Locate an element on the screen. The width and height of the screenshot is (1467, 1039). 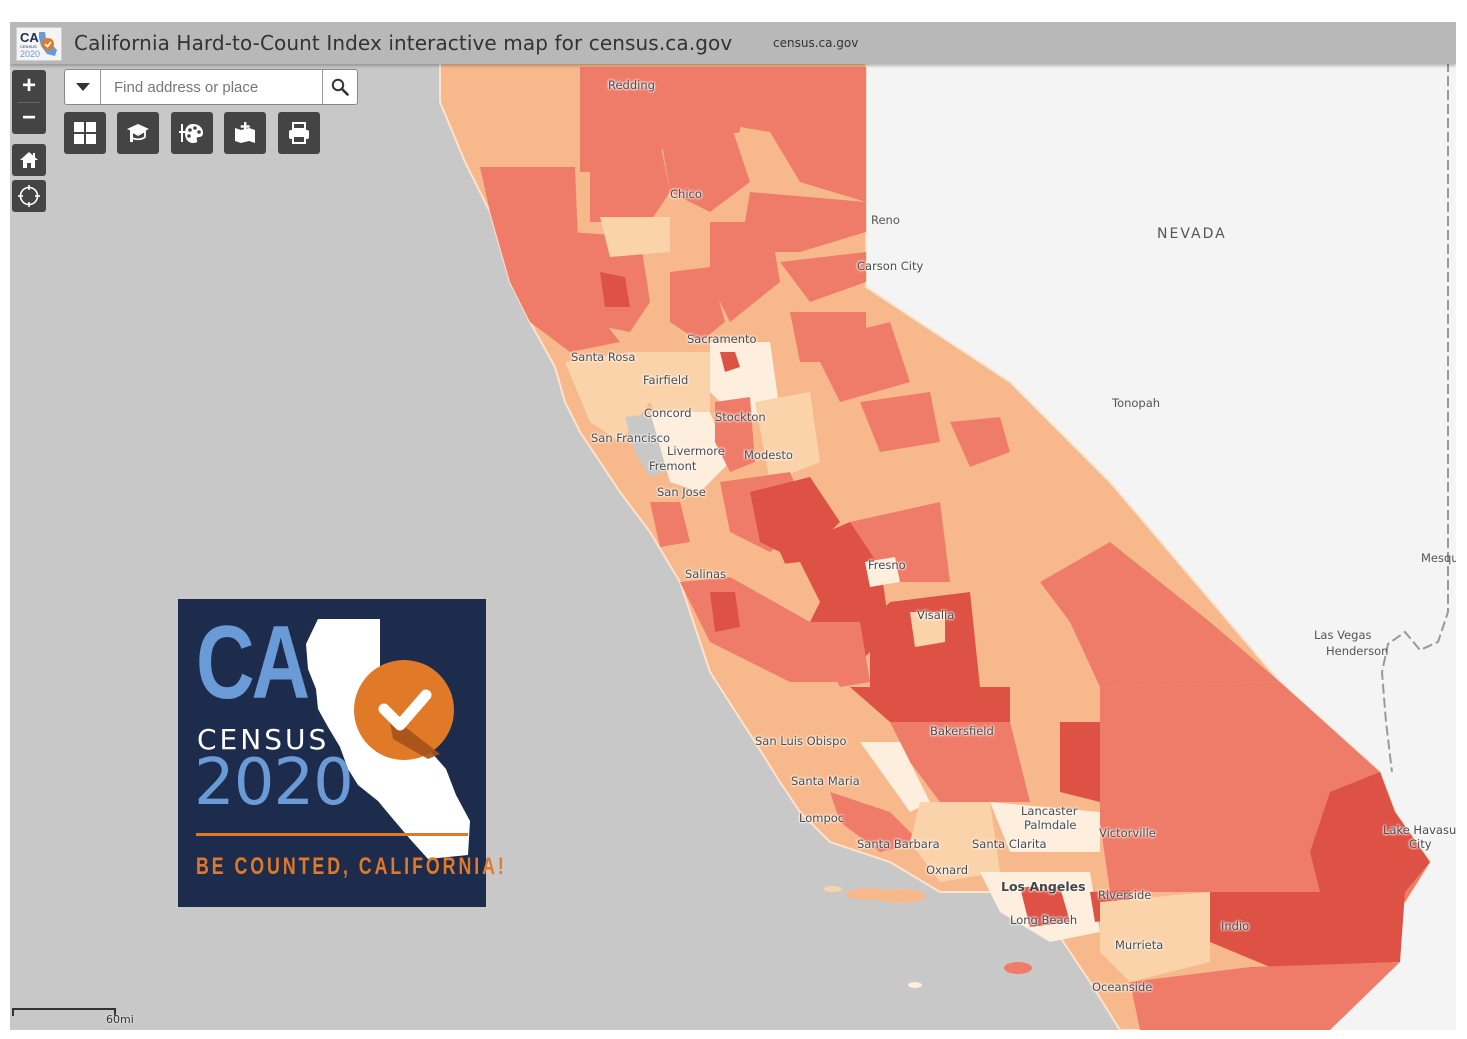
city-label: Livermore is located at coordinates (696, 451).